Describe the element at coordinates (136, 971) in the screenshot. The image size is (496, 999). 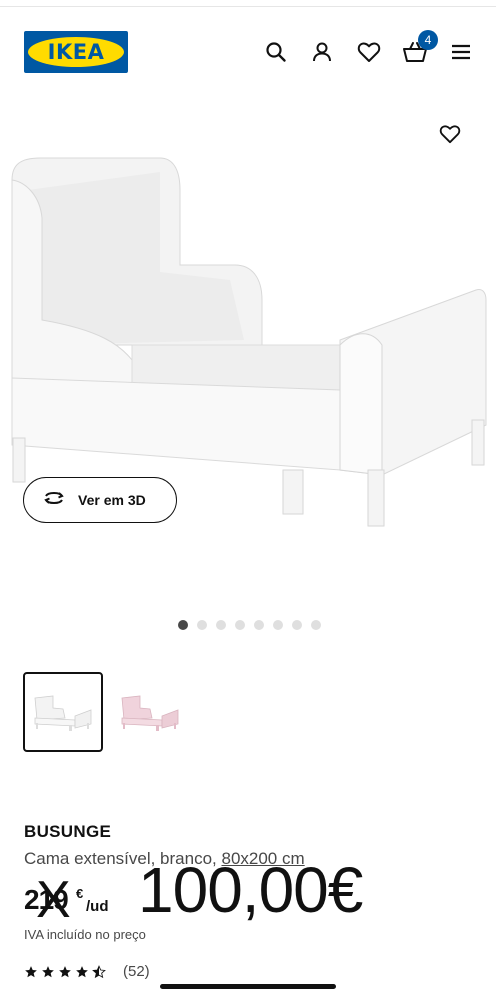
I see `rating-count: (52)` at that location.